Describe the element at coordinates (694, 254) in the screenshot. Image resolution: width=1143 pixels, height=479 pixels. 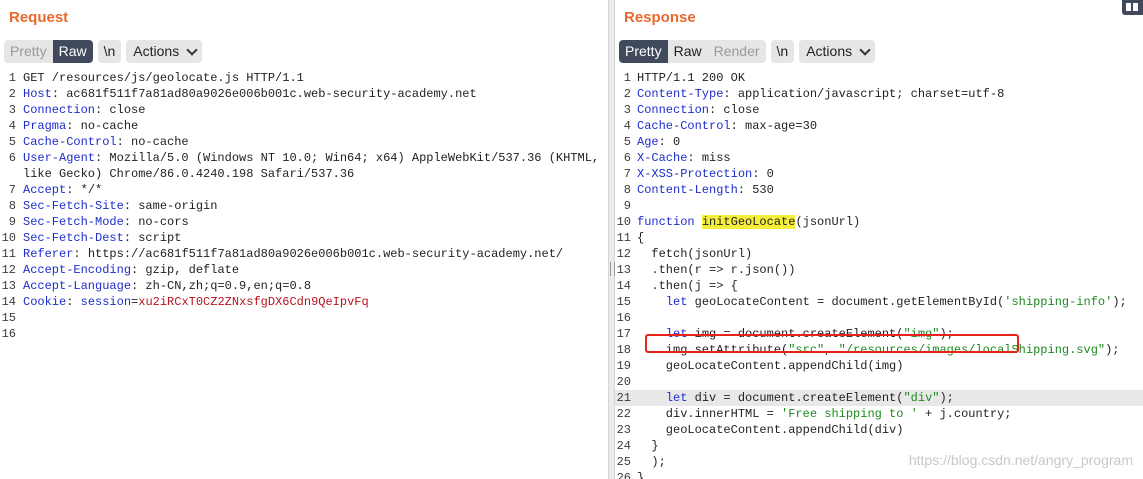
I see `line-content: fetch(jsonUrl)` at that location.